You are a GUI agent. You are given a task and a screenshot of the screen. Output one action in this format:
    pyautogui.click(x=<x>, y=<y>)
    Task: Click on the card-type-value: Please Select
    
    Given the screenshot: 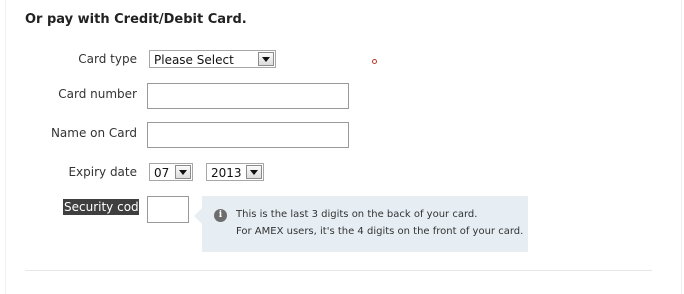 What is the action you would take?
    pyautogui.click(x=194, y=60)
    